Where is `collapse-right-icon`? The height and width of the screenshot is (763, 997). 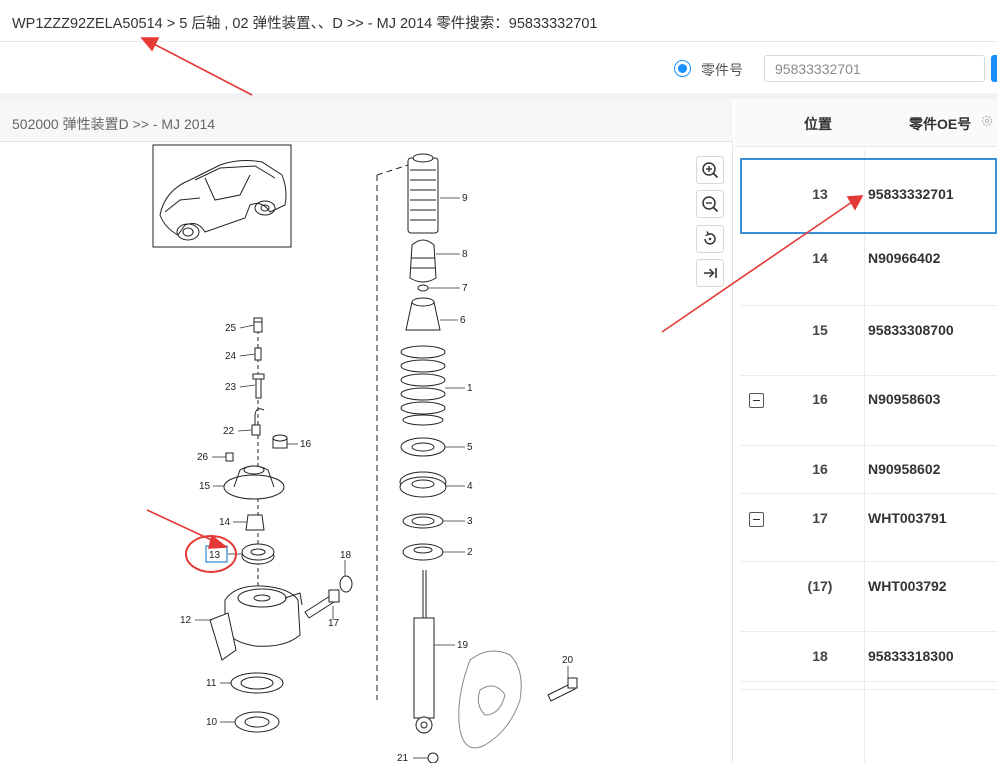
collapse-right-icon is located at coordinates (710, 273).